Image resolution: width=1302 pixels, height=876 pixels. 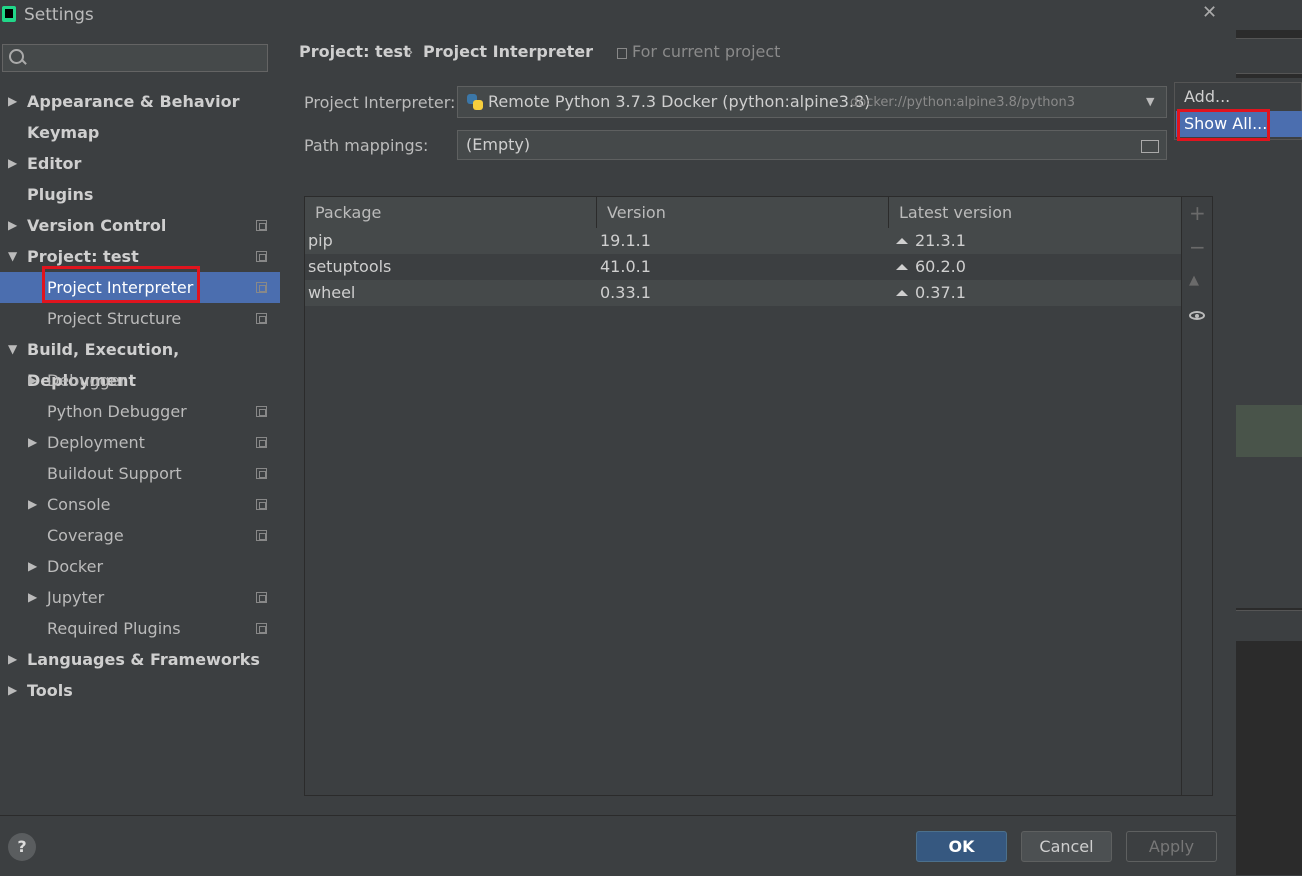 I want to click on column-header-version: Version, so click(x=636, y=212).